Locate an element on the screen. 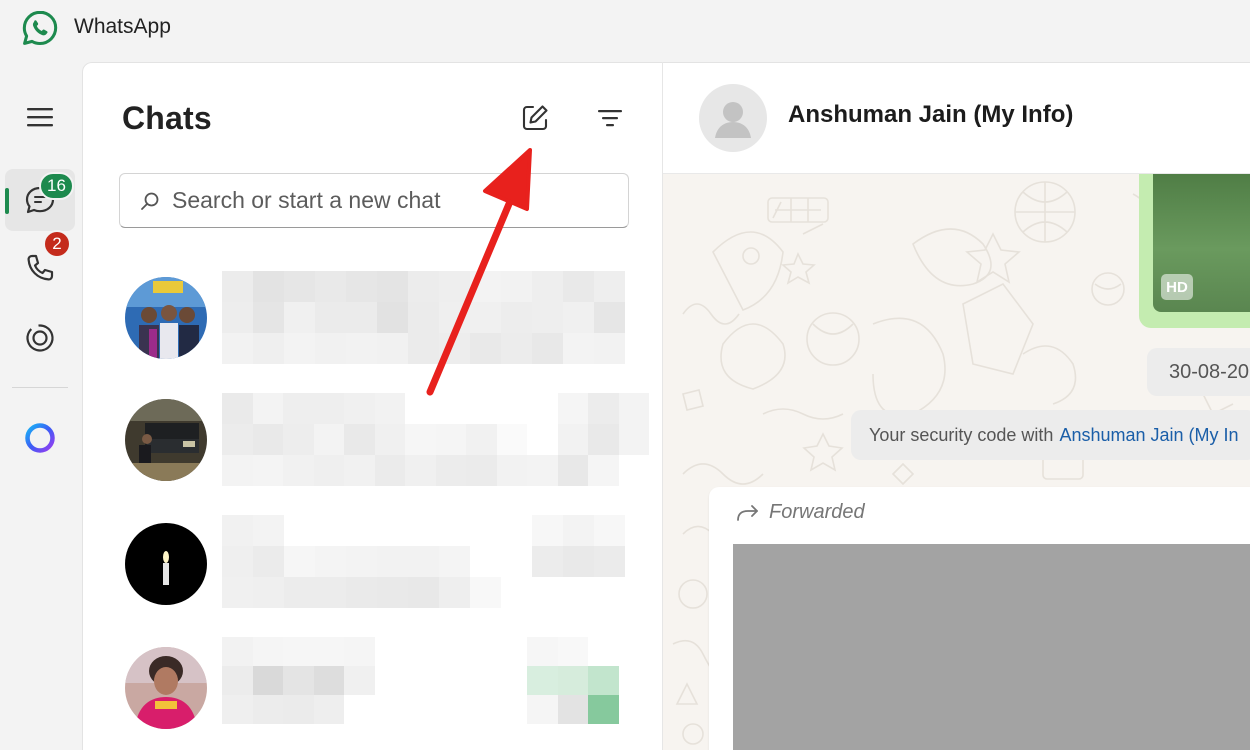  forward-arrow-icon is located at coordinates (747, 512).